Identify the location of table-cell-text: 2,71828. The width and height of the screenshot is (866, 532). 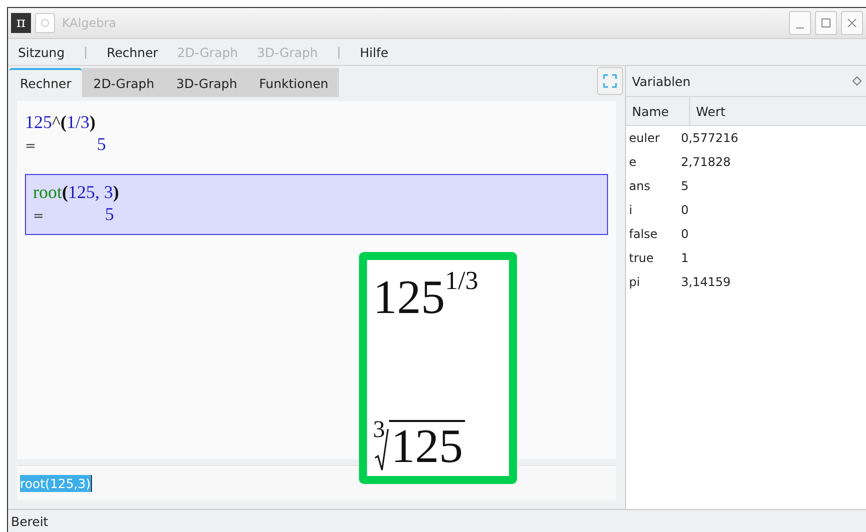
(705, 162).